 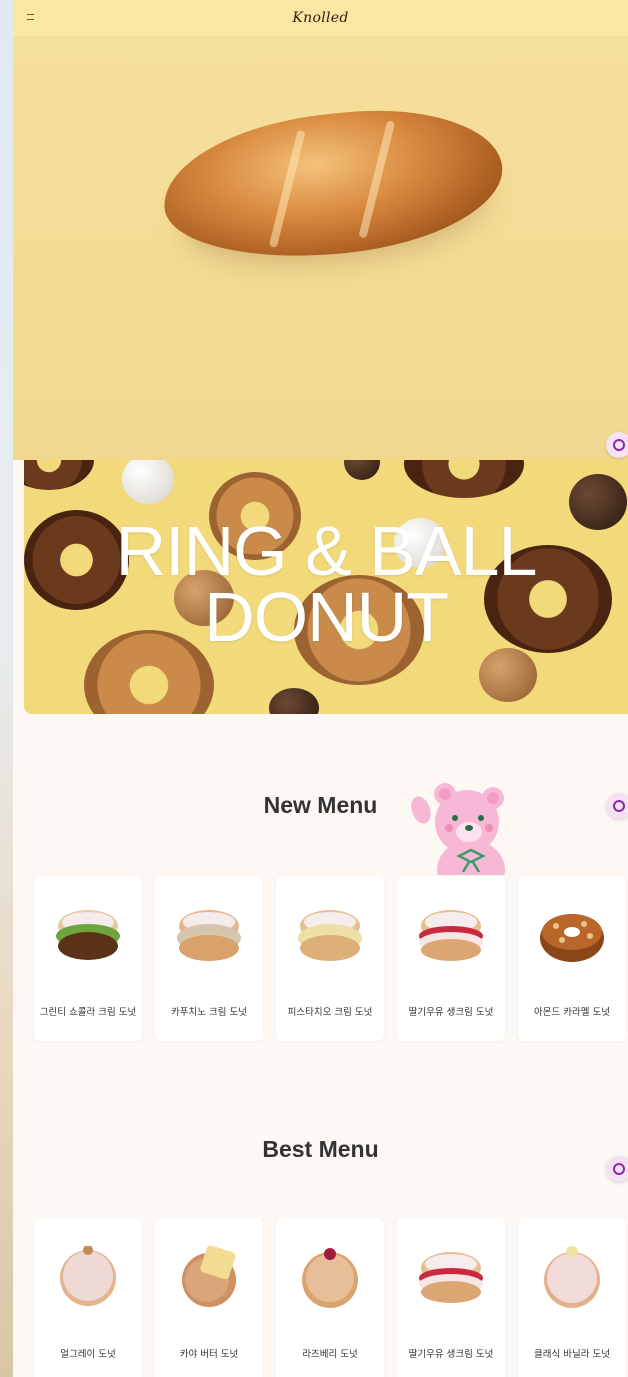 I want to click on site-logo: Knolled, so click(x=320, y=18).